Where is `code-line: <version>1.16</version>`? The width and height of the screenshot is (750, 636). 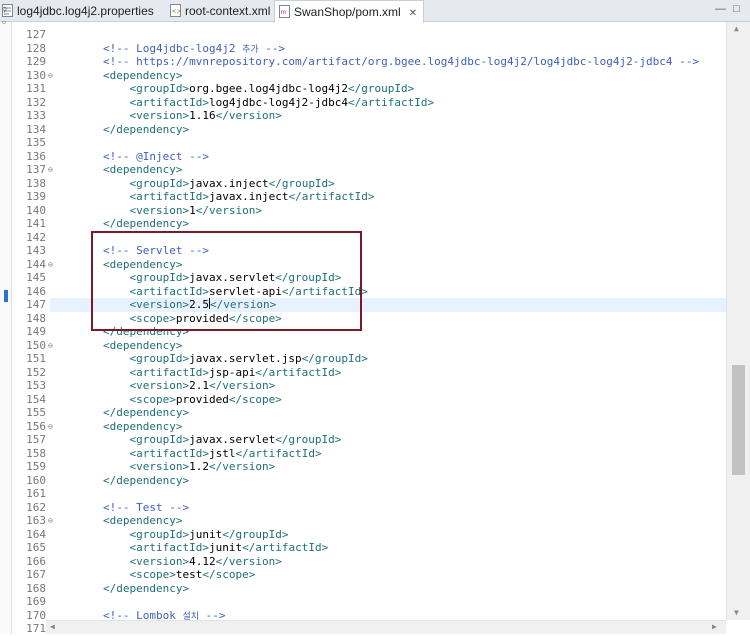 code-line: <version>1.16</version> is located at coordinates (165, 116).